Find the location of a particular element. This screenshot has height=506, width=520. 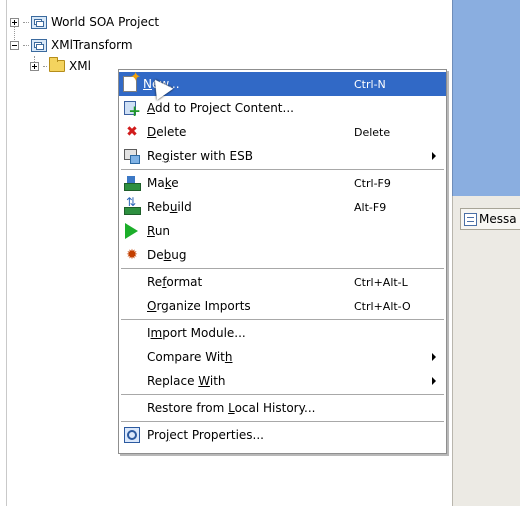

menu-item-debug: ✹ Debug is located at coordinates (282, 255).